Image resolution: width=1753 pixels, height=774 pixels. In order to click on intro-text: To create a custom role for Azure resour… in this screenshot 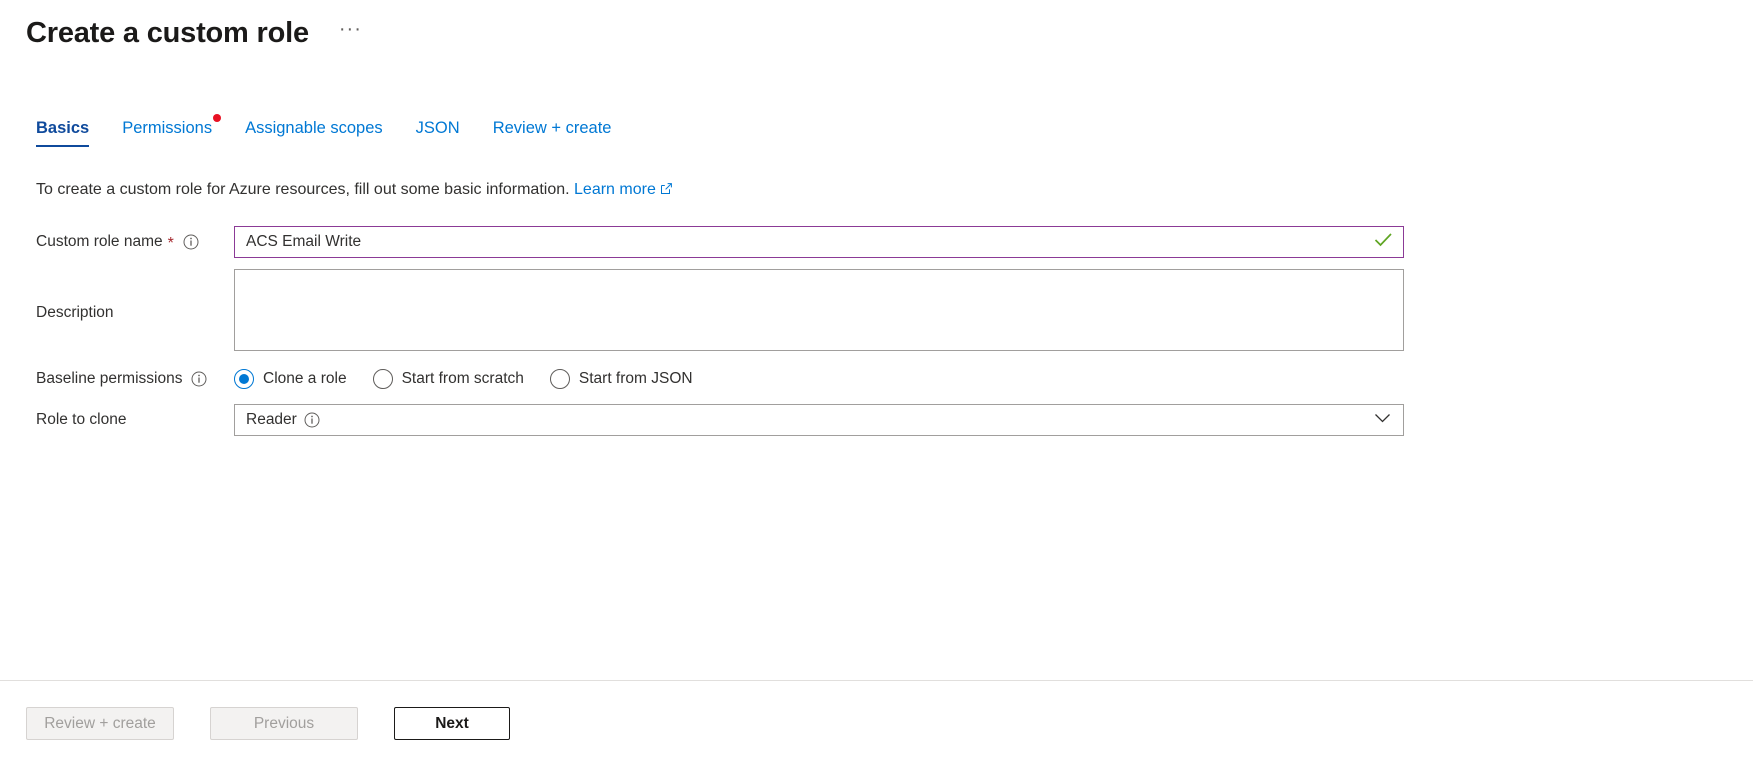, I will do `click(894, 190)`.